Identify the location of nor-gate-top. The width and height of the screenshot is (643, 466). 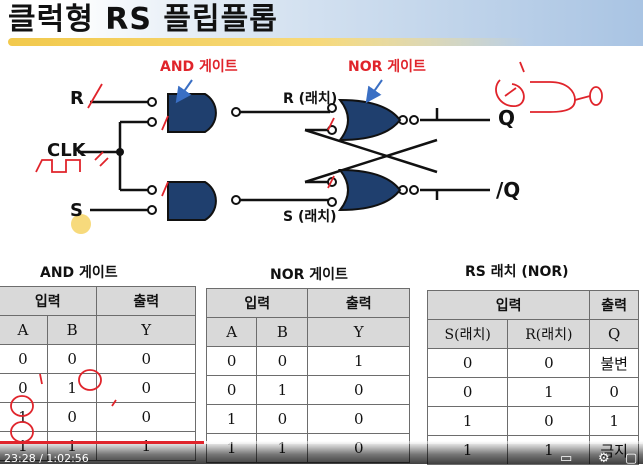
(369, 120).